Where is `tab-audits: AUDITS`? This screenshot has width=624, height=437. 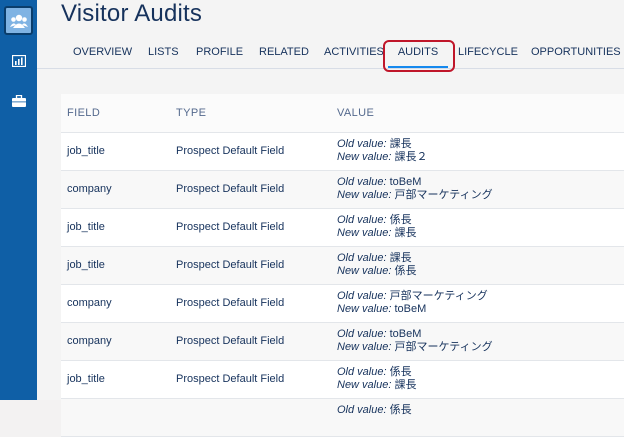
tab-audits: AUDITS is located at coordinates (418, 53).